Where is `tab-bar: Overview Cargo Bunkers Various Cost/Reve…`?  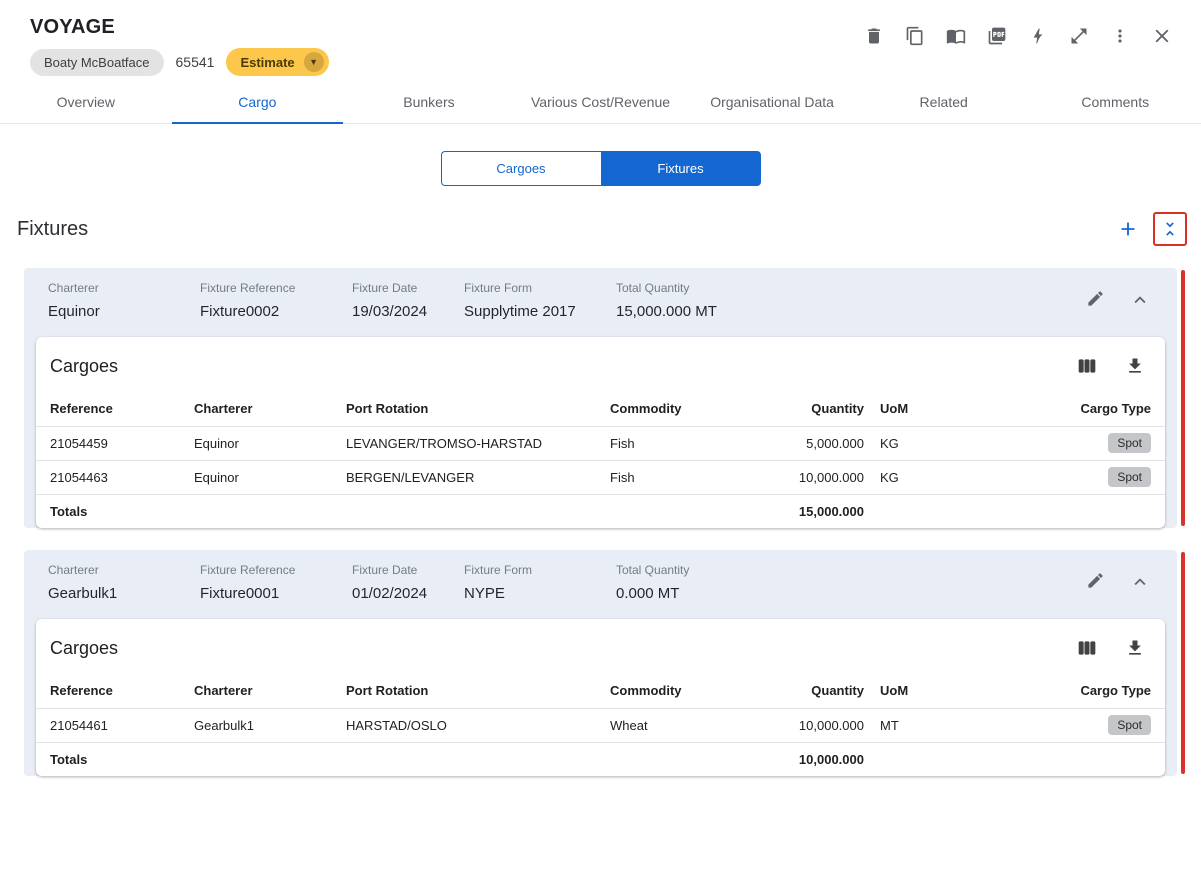 tab-bar: Overview Cargo Bunkers Various Cost/Reve… is located at coordinates (600, 103).